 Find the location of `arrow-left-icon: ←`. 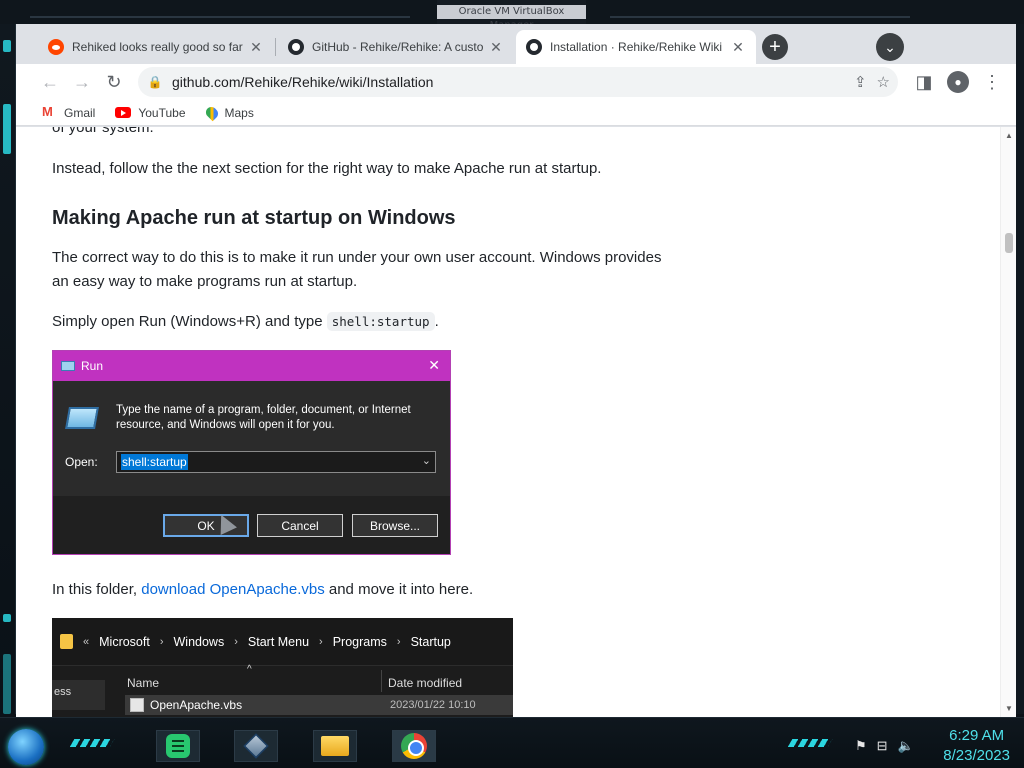

arrow-left-icon: ← is located at coordinates (50, 81).